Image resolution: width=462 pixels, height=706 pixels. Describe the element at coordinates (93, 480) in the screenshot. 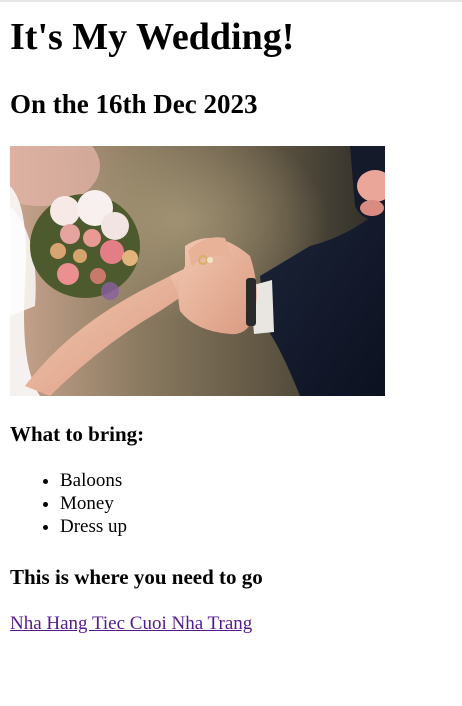

I see `list-item-baloons: Baloons` at that location.